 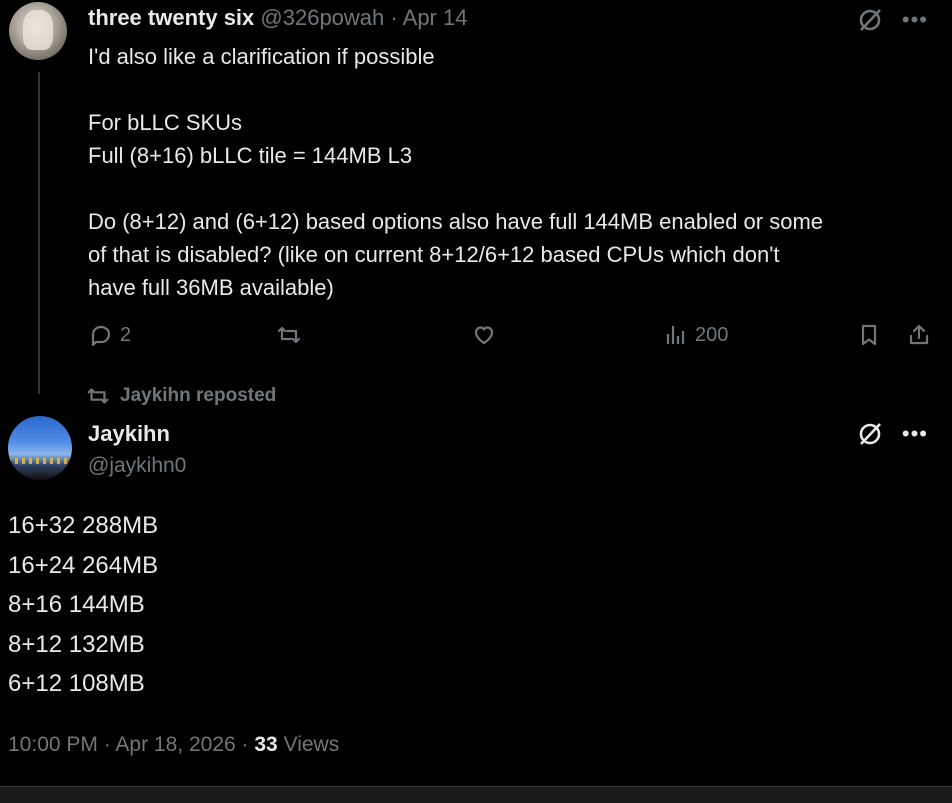 I want to click on repost-notice: Jaykihn reposted, so click(x=181, y=396).